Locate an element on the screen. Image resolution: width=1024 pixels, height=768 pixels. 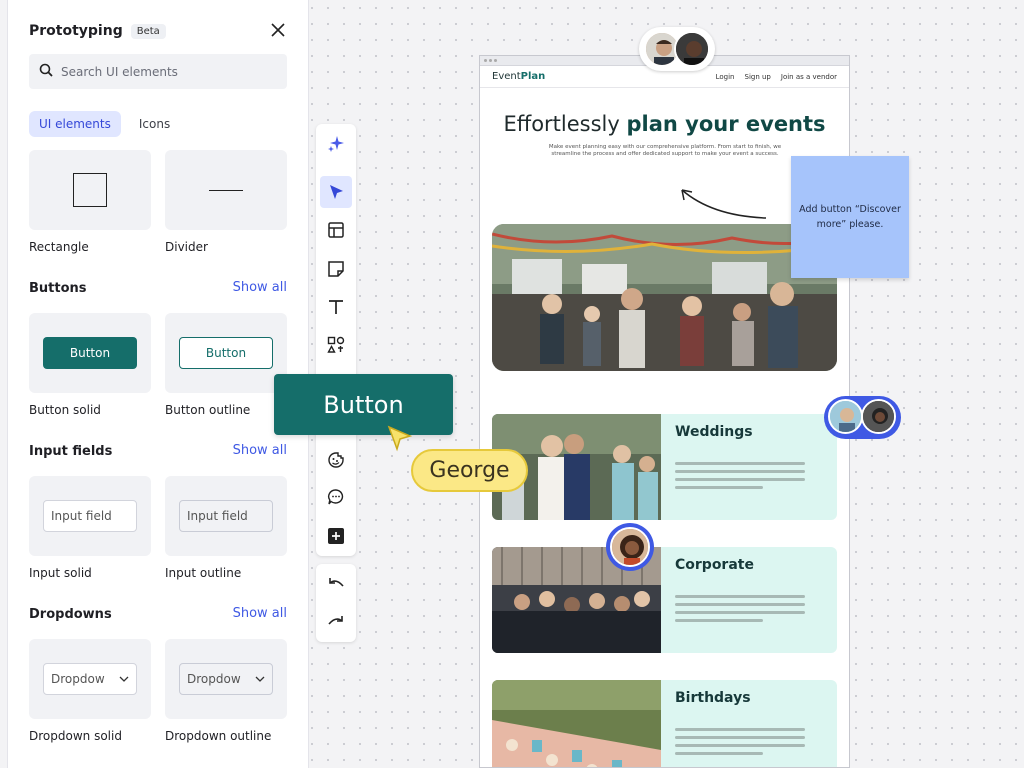
divider-tile is located at coordinates (226, 190).